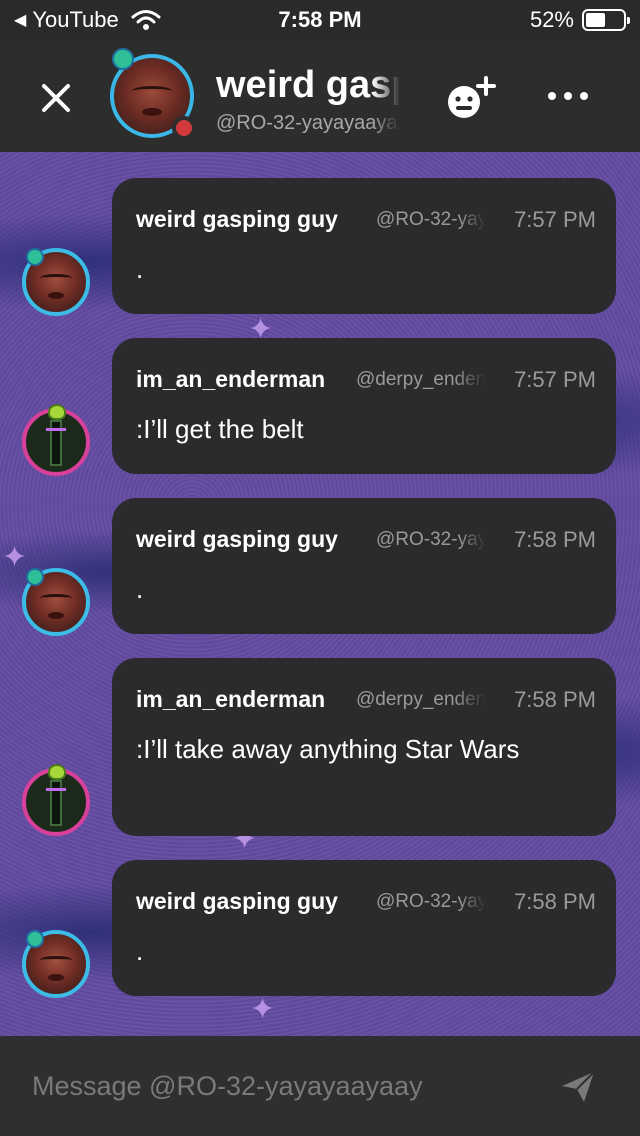 The width and height of the screenshot is (640, 1136). Describe the element at coordinates (578, 1086) in the screenshot. I see `send-icon` at that location.